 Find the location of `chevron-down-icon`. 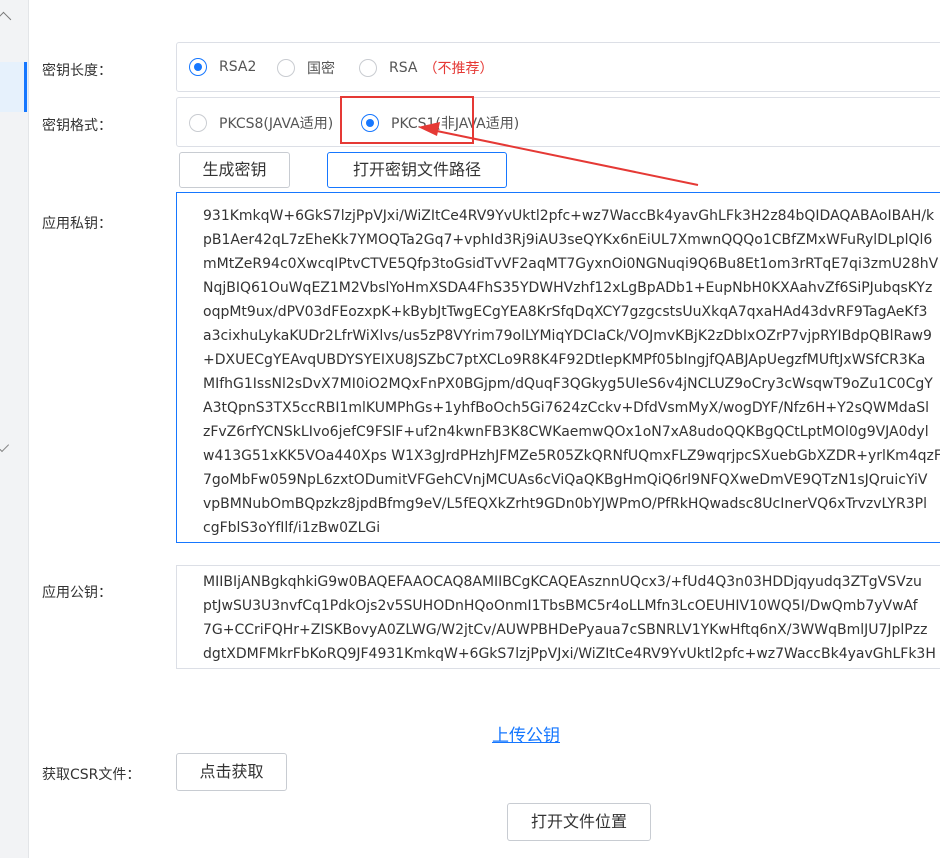

chevron-down-icon is located at coordinates (5, 445).